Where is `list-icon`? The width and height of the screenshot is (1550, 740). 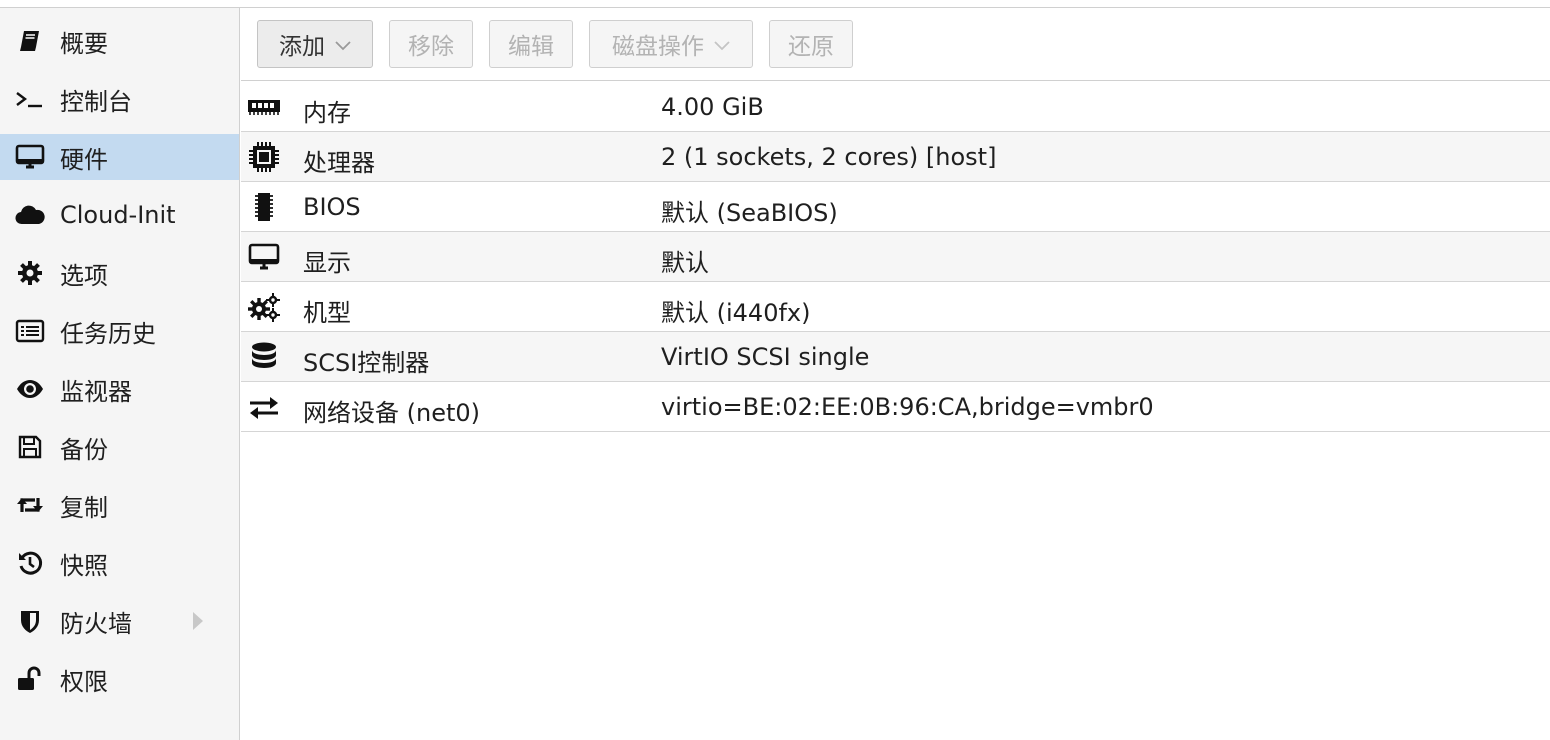
list-icon is located at coordinates (30, 331).